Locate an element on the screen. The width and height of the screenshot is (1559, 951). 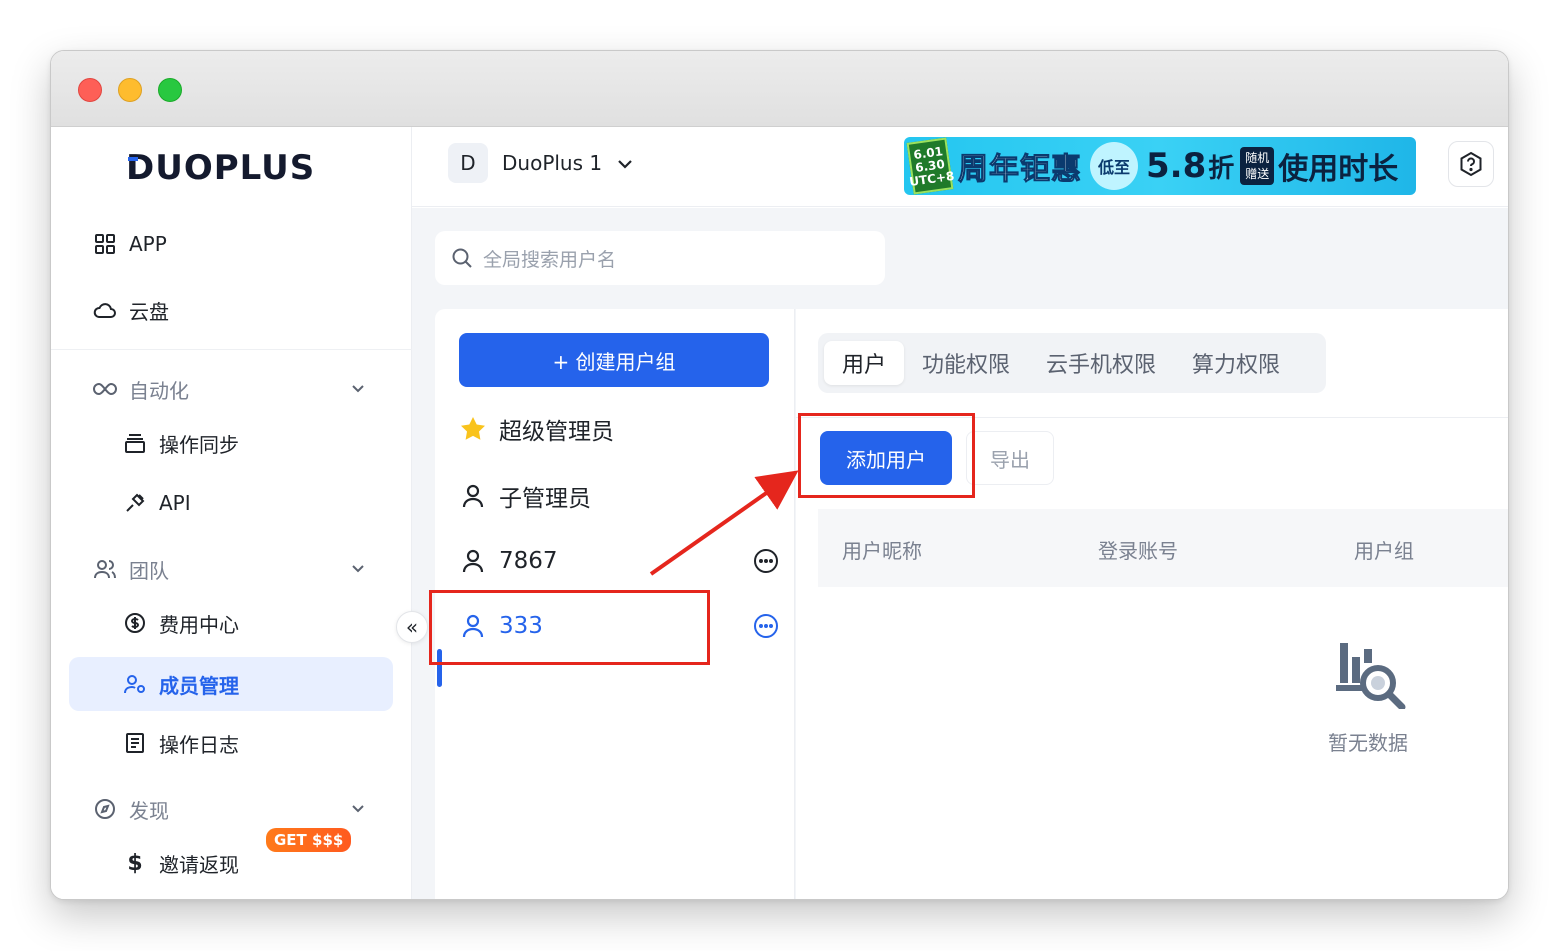
sidebar-item-label: API is located at coordinates (175, 503).